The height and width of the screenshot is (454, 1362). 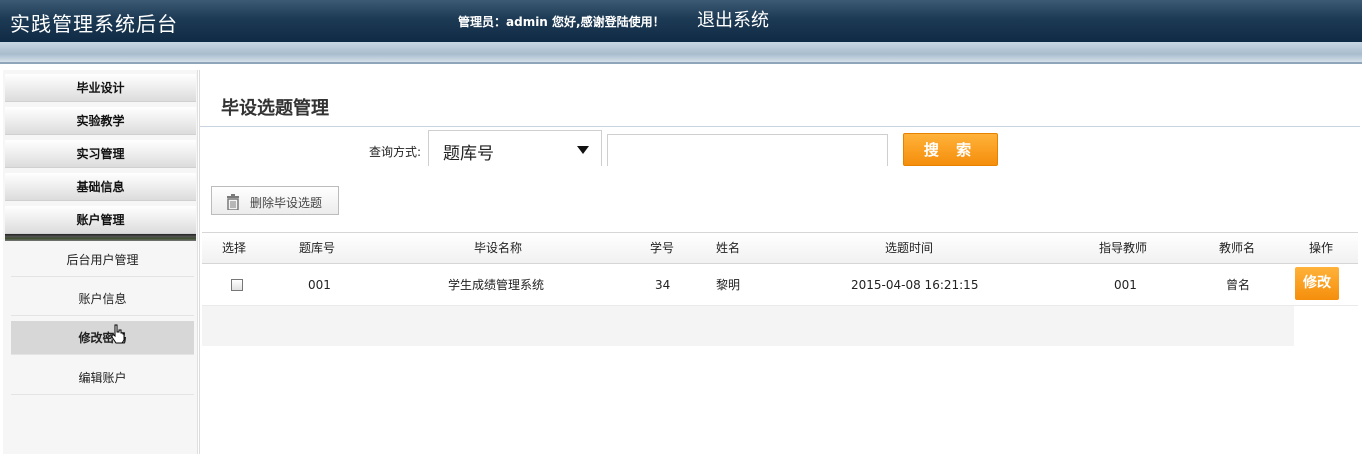 What do you see at coordinates (100, 187) in the screenshot?
I see `sidebar-category-basic-info: 基础信息` at bounding box center [100, 187].